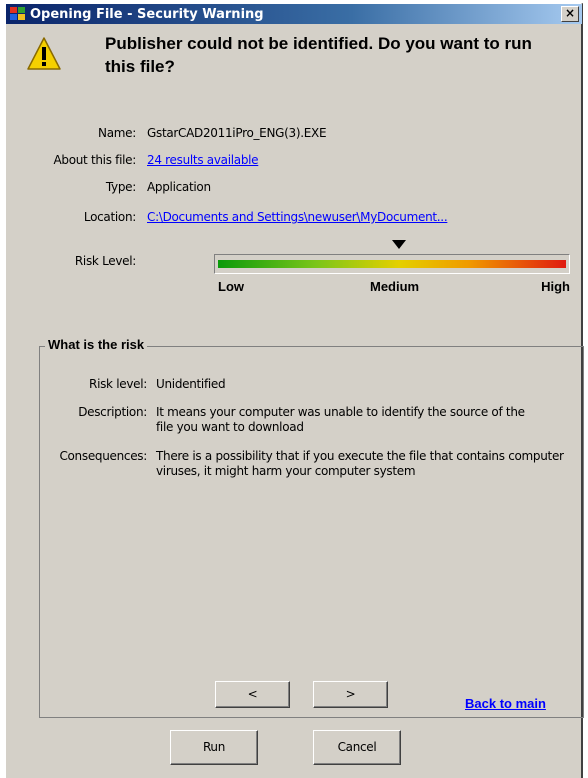  I want to click on run-button: Run, so click(214, 747).